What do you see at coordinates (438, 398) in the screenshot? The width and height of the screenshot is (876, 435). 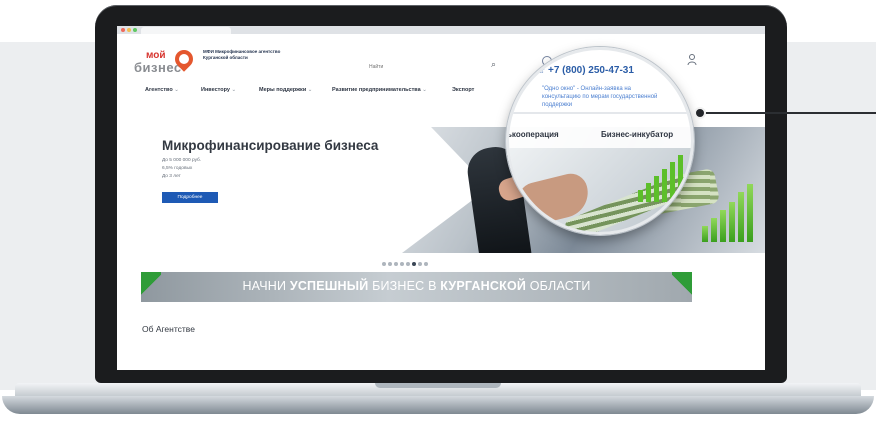 I see `laptop-base` at bounding box center [438, 398].